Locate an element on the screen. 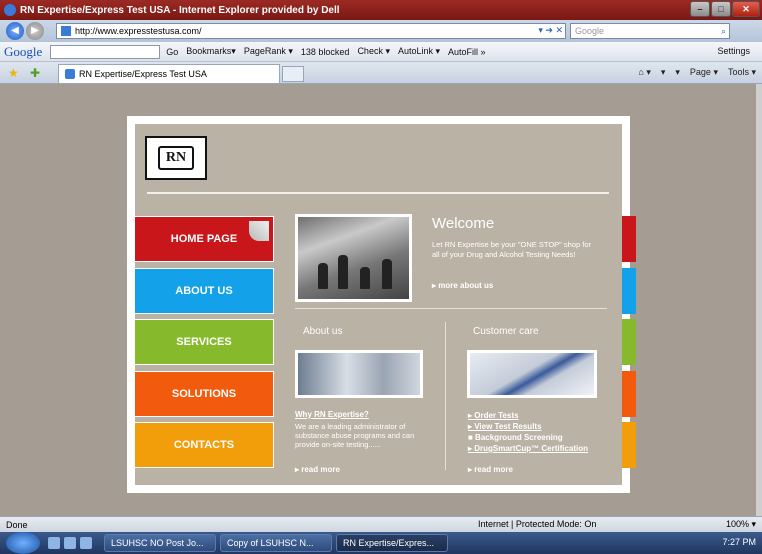  autofill-button: AutoFill » is located at coordinates (467, 52).